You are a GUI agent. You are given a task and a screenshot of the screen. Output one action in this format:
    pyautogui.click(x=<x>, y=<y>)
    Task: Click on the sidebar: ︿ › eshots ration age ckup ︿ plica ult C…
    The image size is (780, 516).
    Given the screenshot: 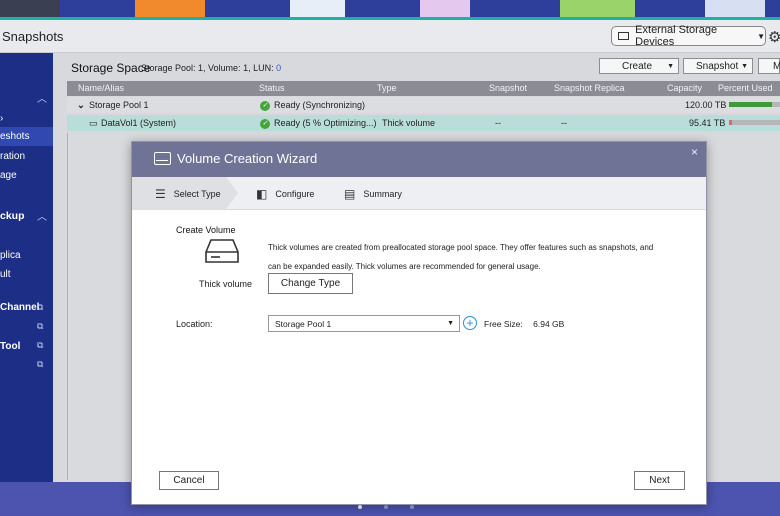 What is the action you would take?
    pyautogui.click(x=26, y=273)
    